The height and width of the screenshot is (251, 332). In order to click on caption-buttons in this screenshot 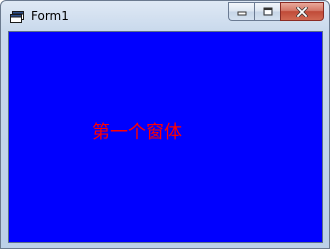, I will do `click(276, 11)`.